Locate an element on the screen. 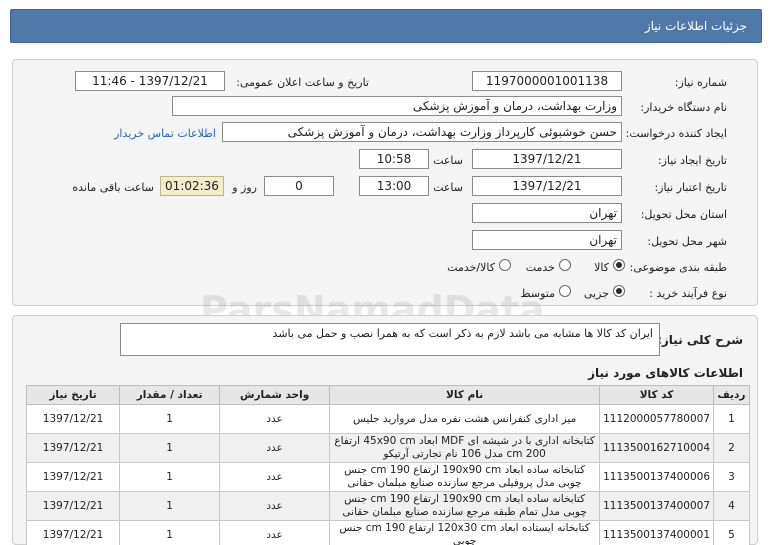 The image size is (770, 545). category-goods-label: کالا is located at coordinates (601, 267).